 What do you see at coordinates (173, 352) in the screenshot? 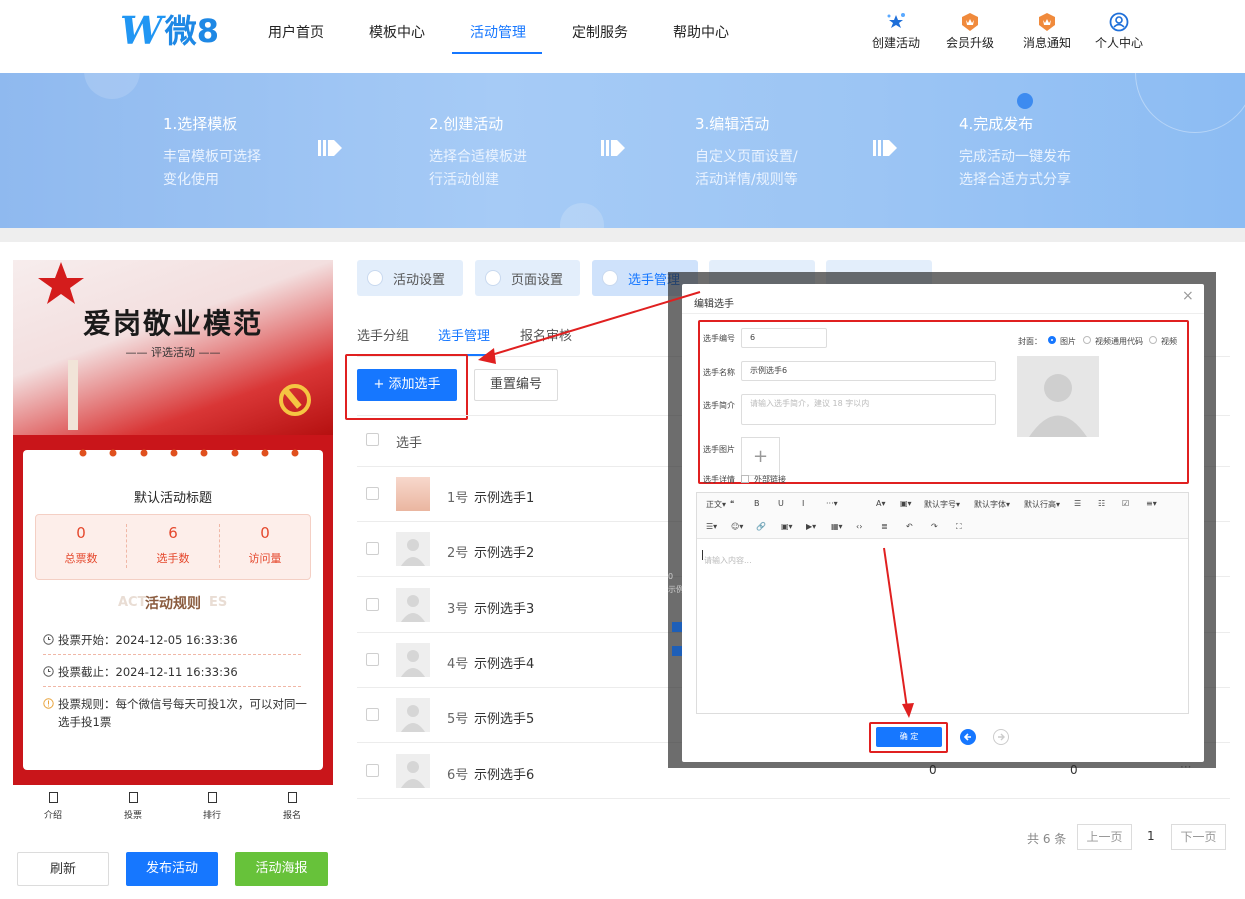
I see `poster-subtitle: —— 评选活动 ——` at bounding box center [173, 352].